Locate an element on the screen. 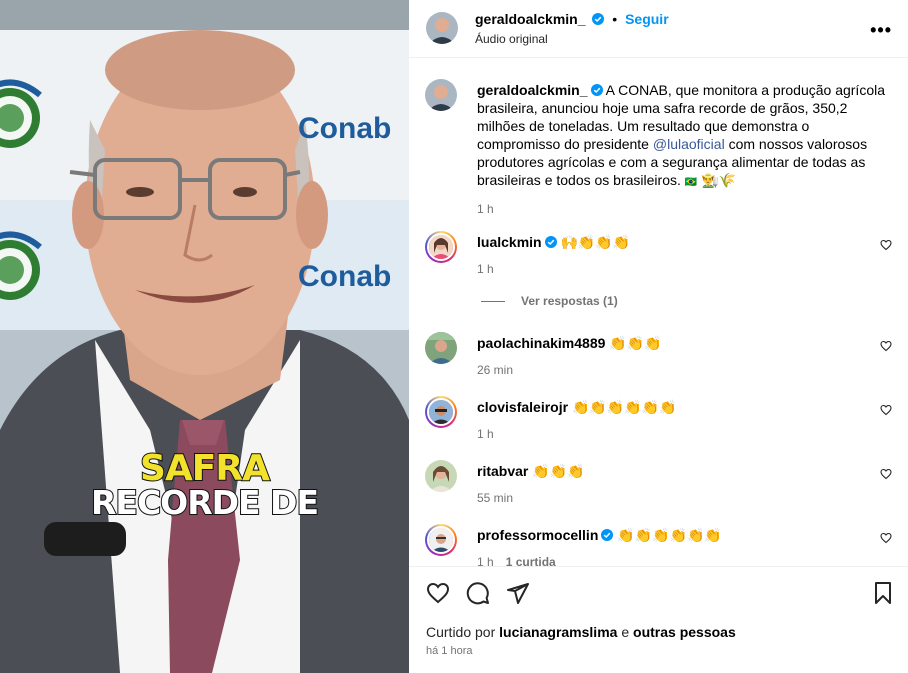 This screenshot has width=908, height=673. liked-others-link: outras pessoas is located at coordinates (684, 632).